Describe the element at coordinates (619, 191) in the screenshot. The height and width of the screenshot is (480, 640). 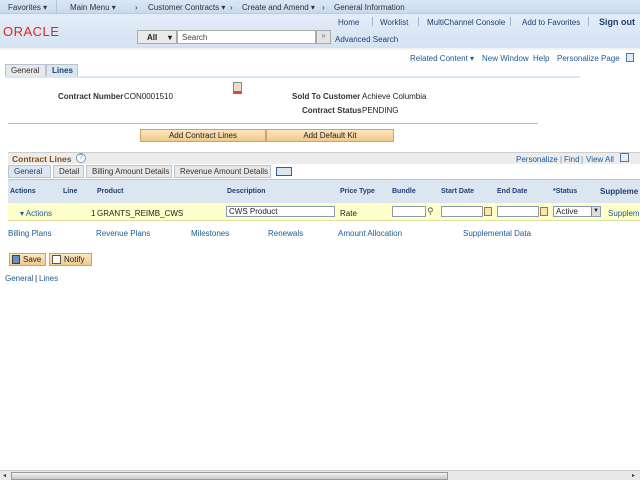
I see `col-supplemental: Suppleme` at that location.